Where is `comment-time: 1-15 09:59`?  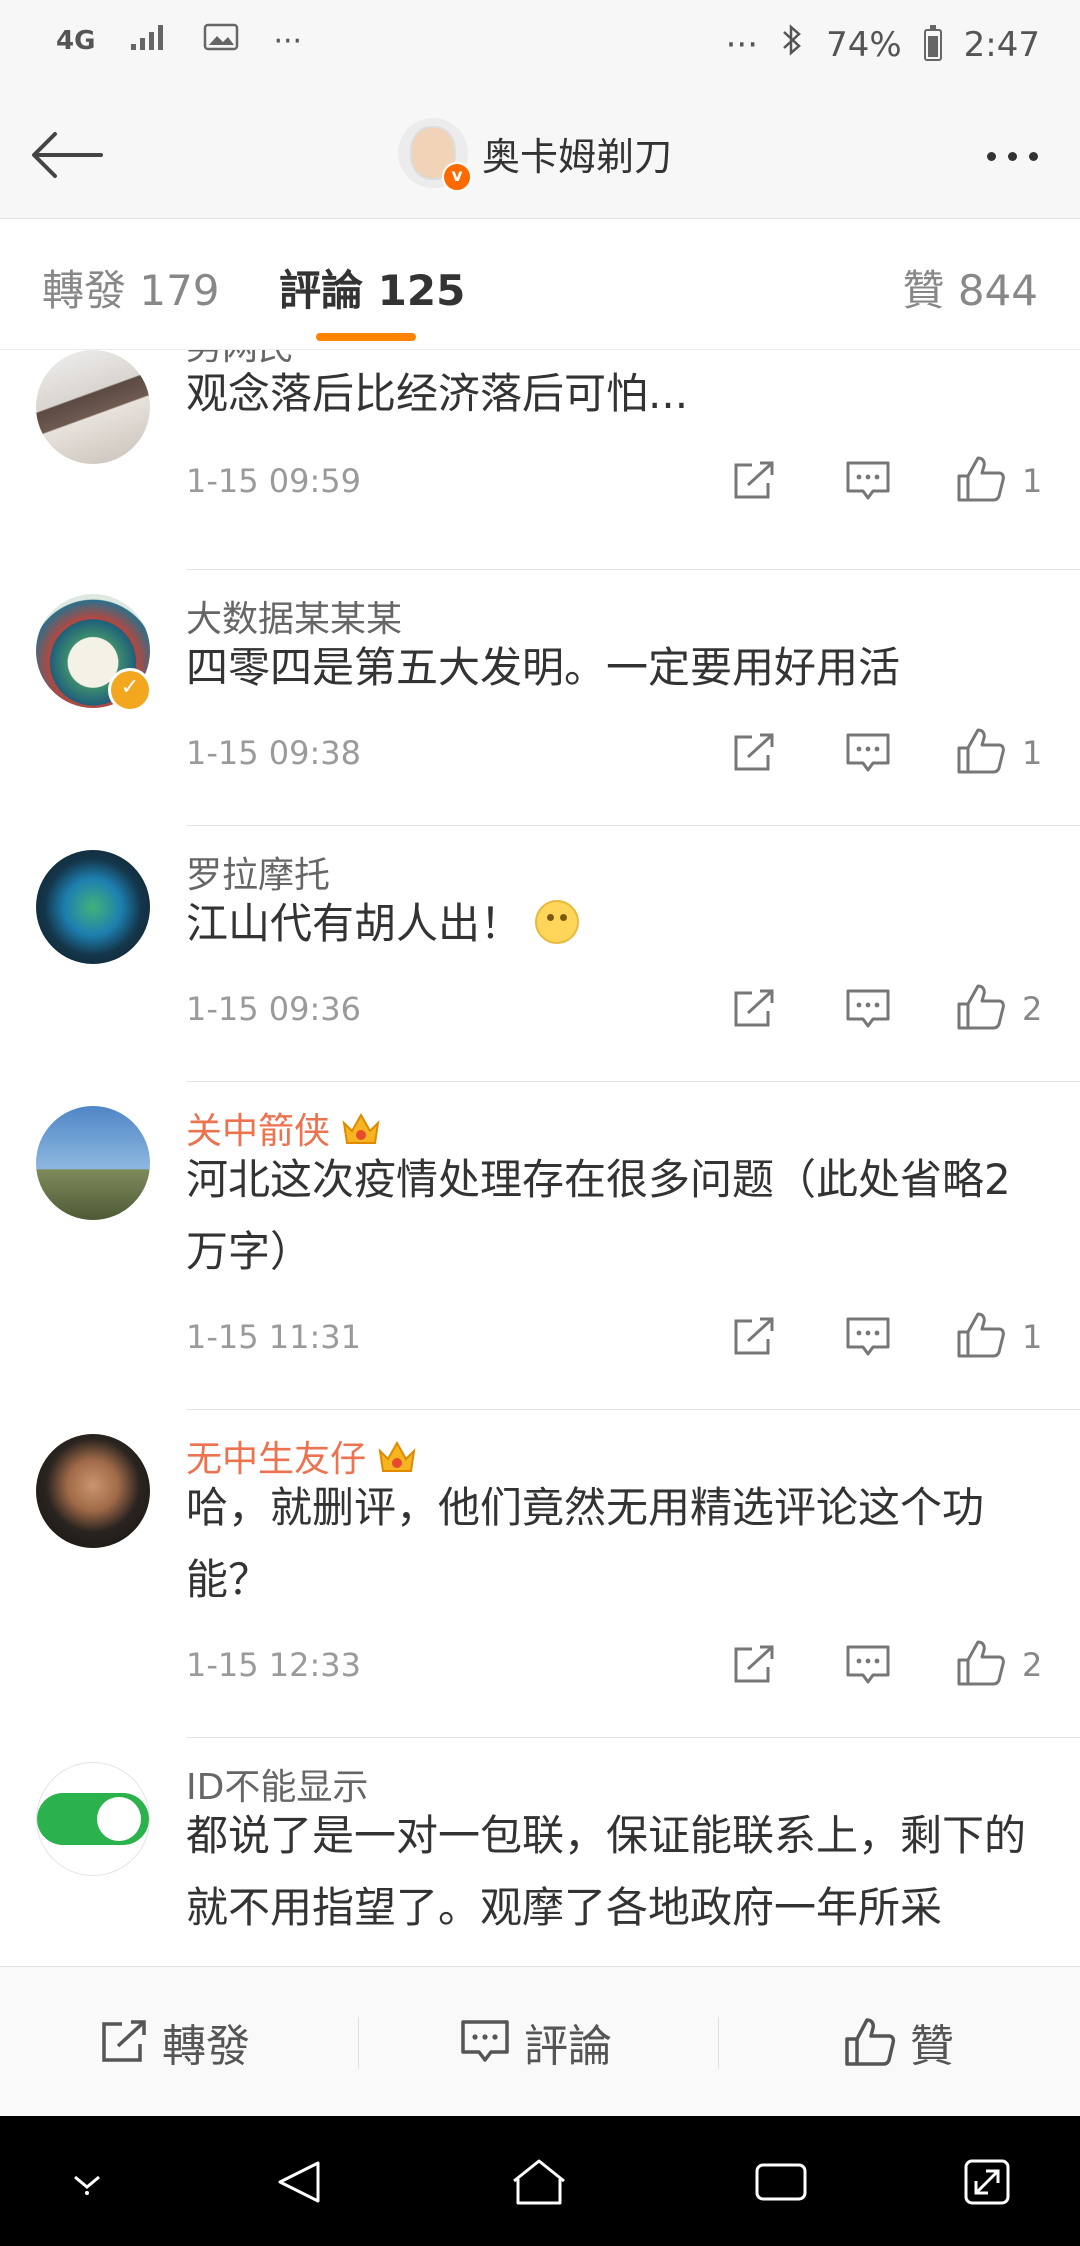
comment-time: 1-15 09:59 is located at coordinates (274, 481).